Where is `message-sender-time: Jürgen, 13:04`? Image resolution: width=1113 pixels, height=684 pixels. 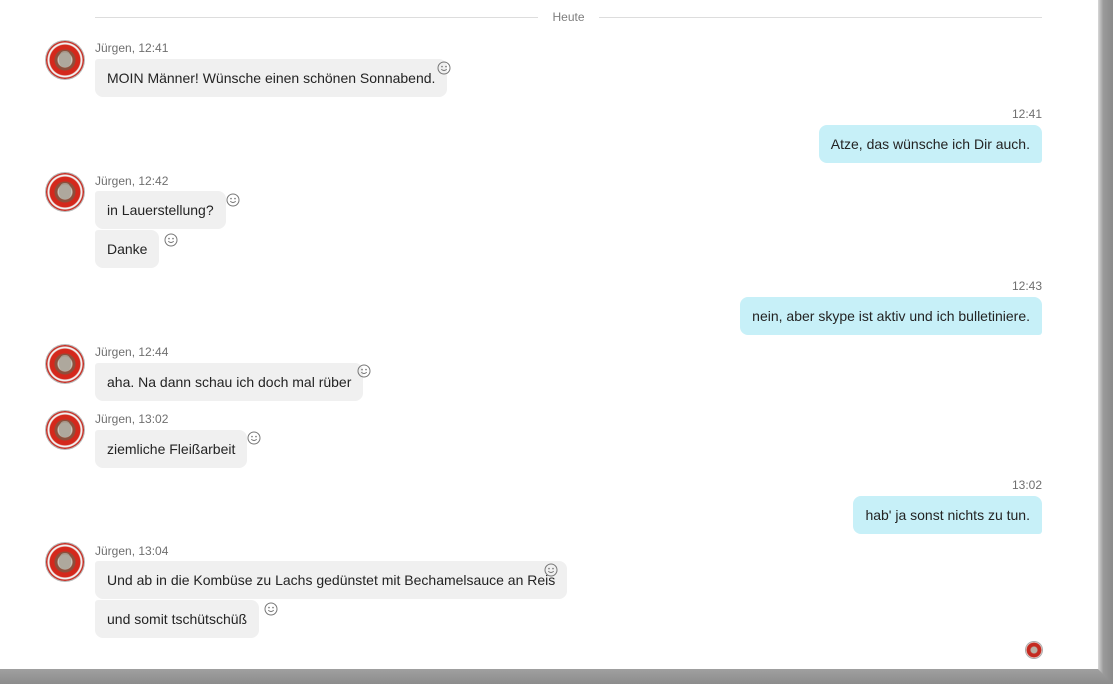
message-sender-time: Jürgen, 13:04 is located at coordinates (132, 551).